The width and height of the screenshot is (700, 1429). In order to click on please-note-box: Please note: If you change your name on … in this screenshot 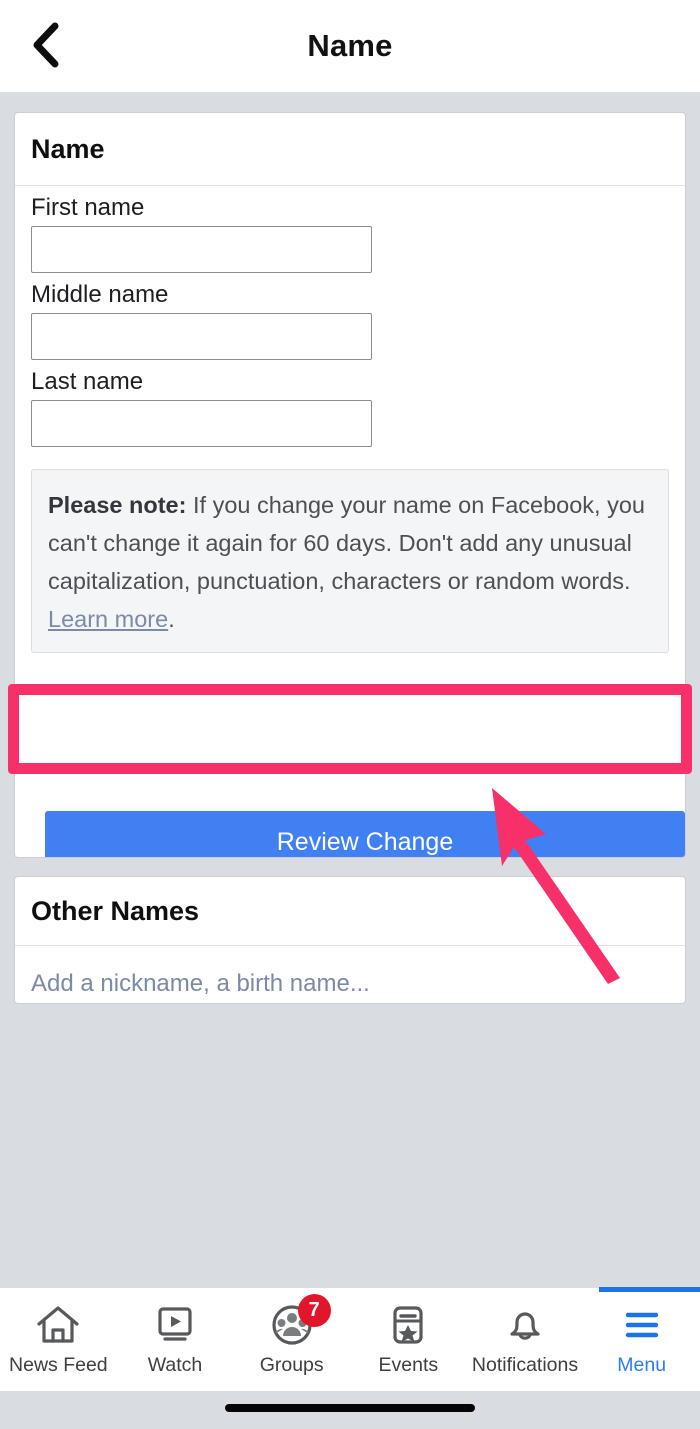, I will do `click(350, 560)`.